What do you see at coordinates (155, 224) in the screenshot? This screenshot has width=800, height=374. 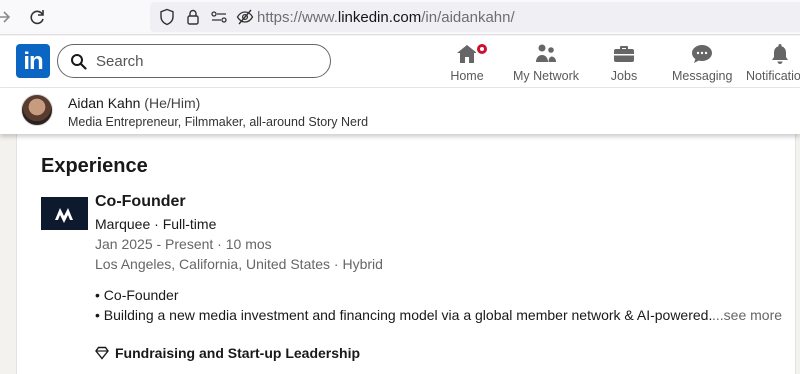 I see `company-employment: Marquee · Full-time` at bounding box center [155, 224].